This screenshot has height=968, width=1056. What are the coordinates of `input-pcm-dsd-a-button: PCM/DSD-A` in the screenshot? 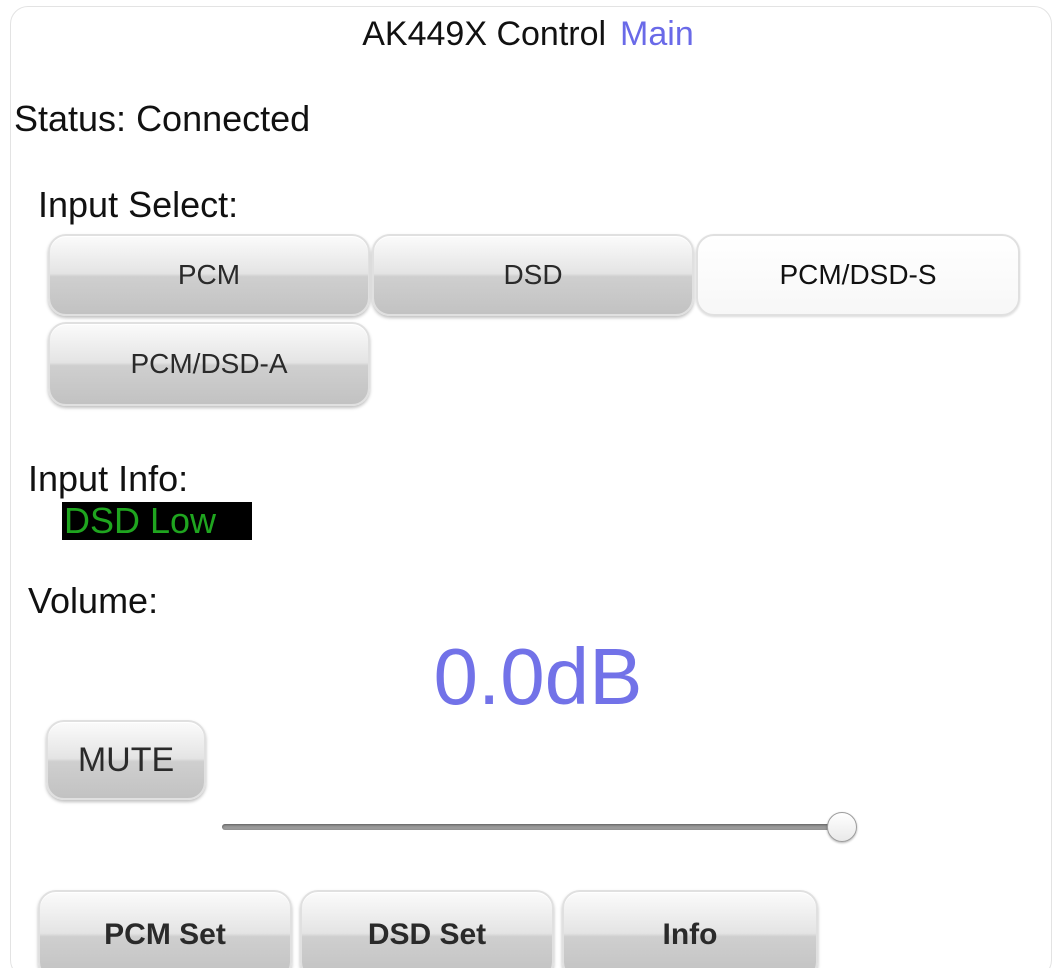 It's located at (209, 364).